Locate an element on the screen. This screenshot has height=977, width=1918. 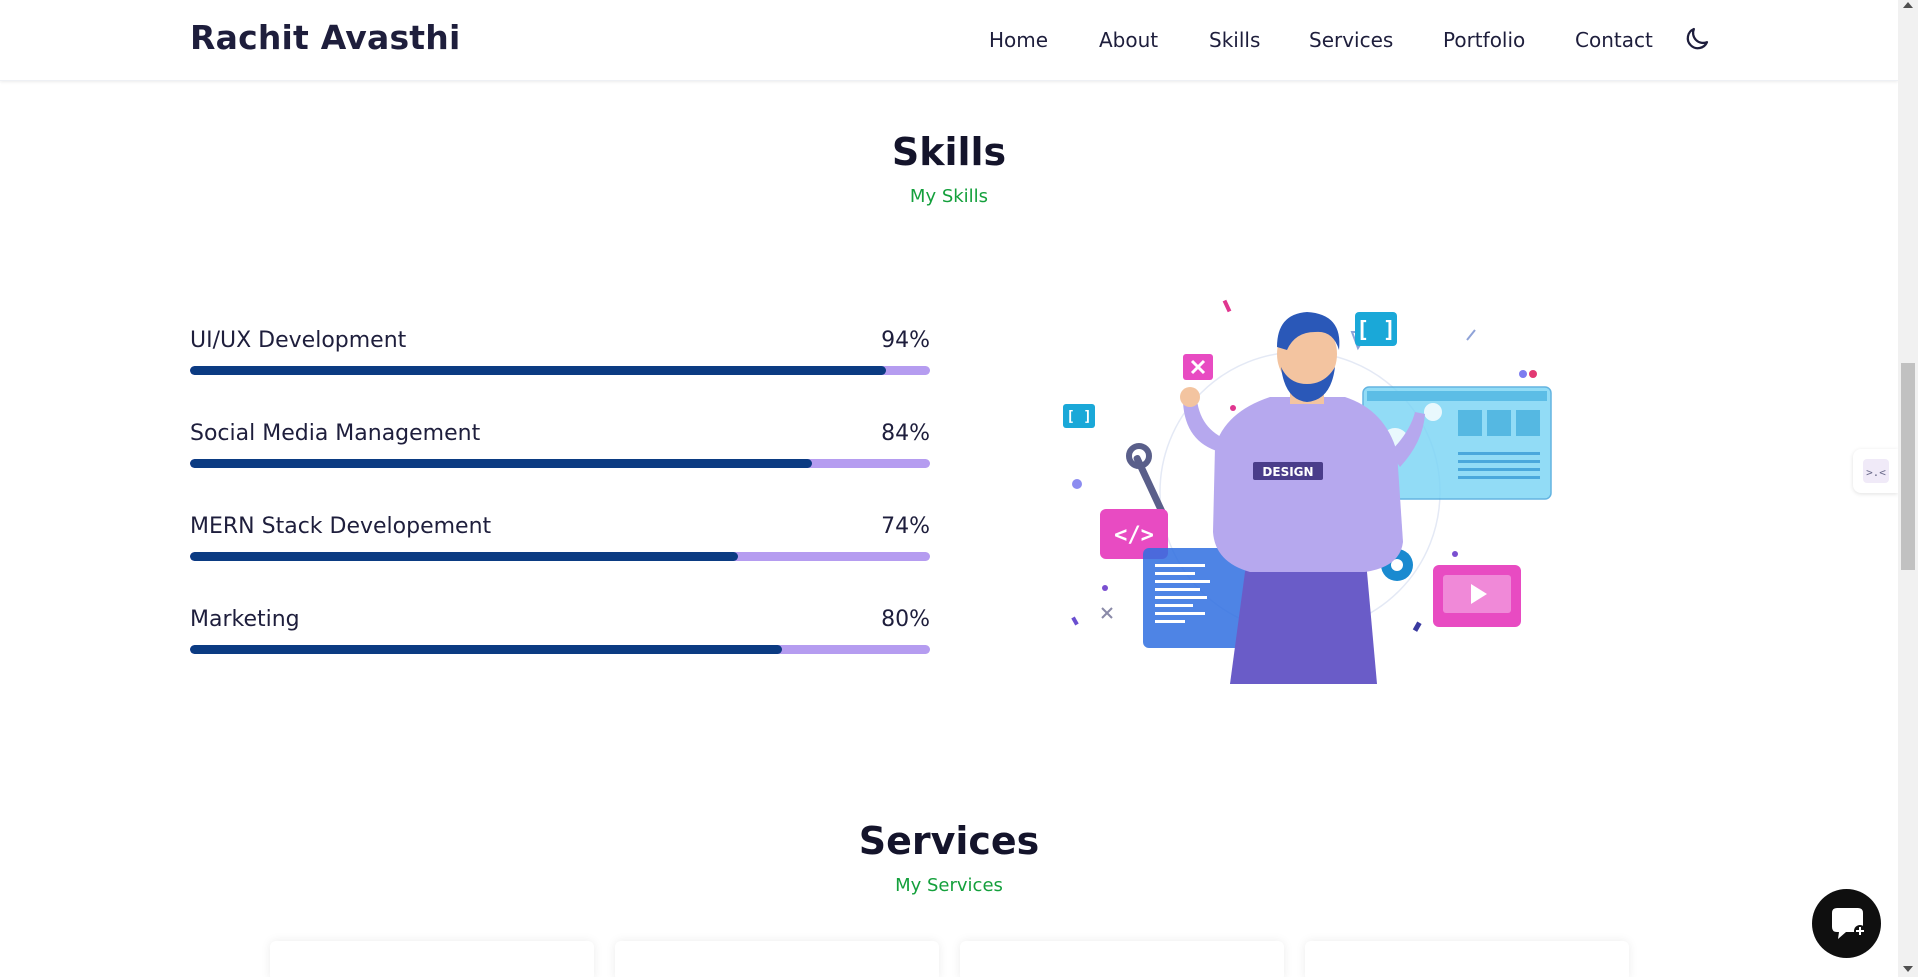
designer-illustration: [ ] [ ] </> DESIGN is located at coordinates (1307, 491).